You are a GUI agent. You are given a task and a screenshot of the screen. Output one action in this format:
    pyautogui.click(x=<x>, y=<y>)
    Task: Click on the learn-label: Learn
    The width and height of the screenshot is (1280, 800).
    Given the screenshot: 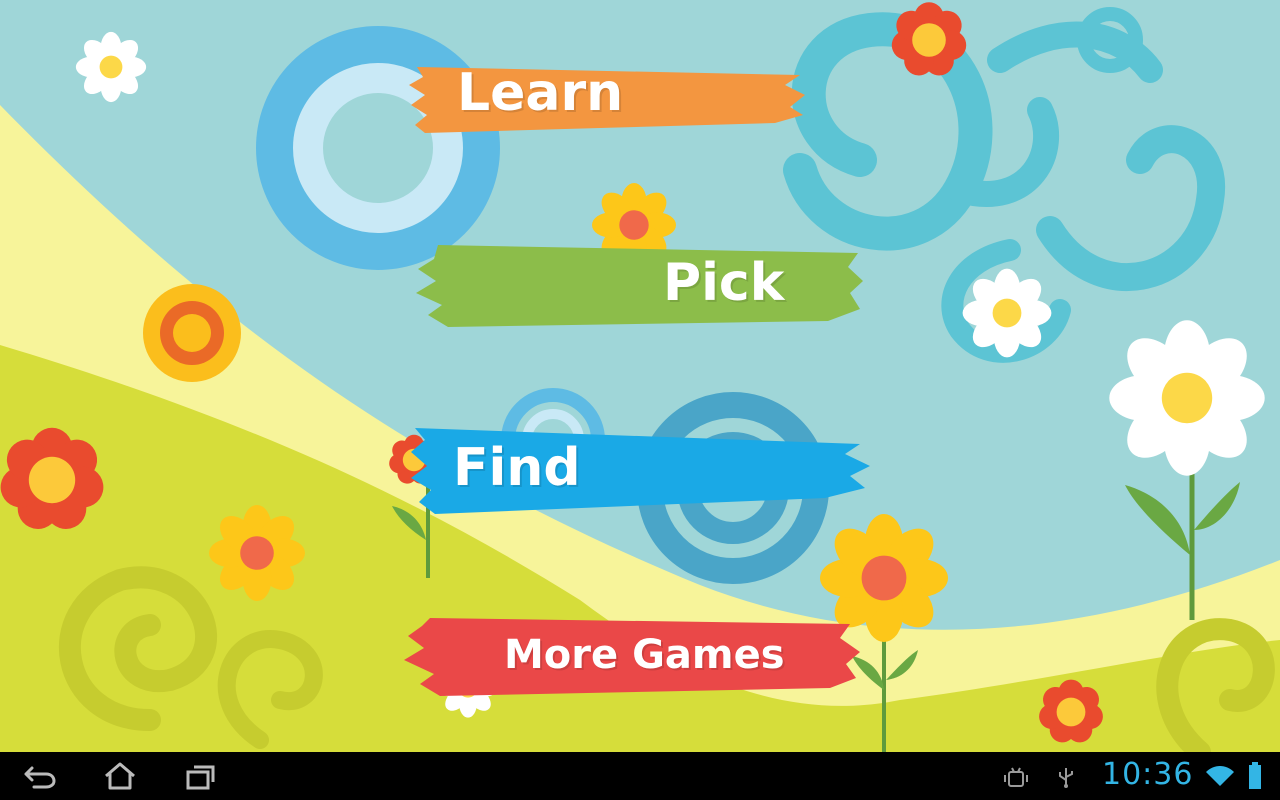 What is the action you would take?
    pyautogui.click(x=540, y=93)
    